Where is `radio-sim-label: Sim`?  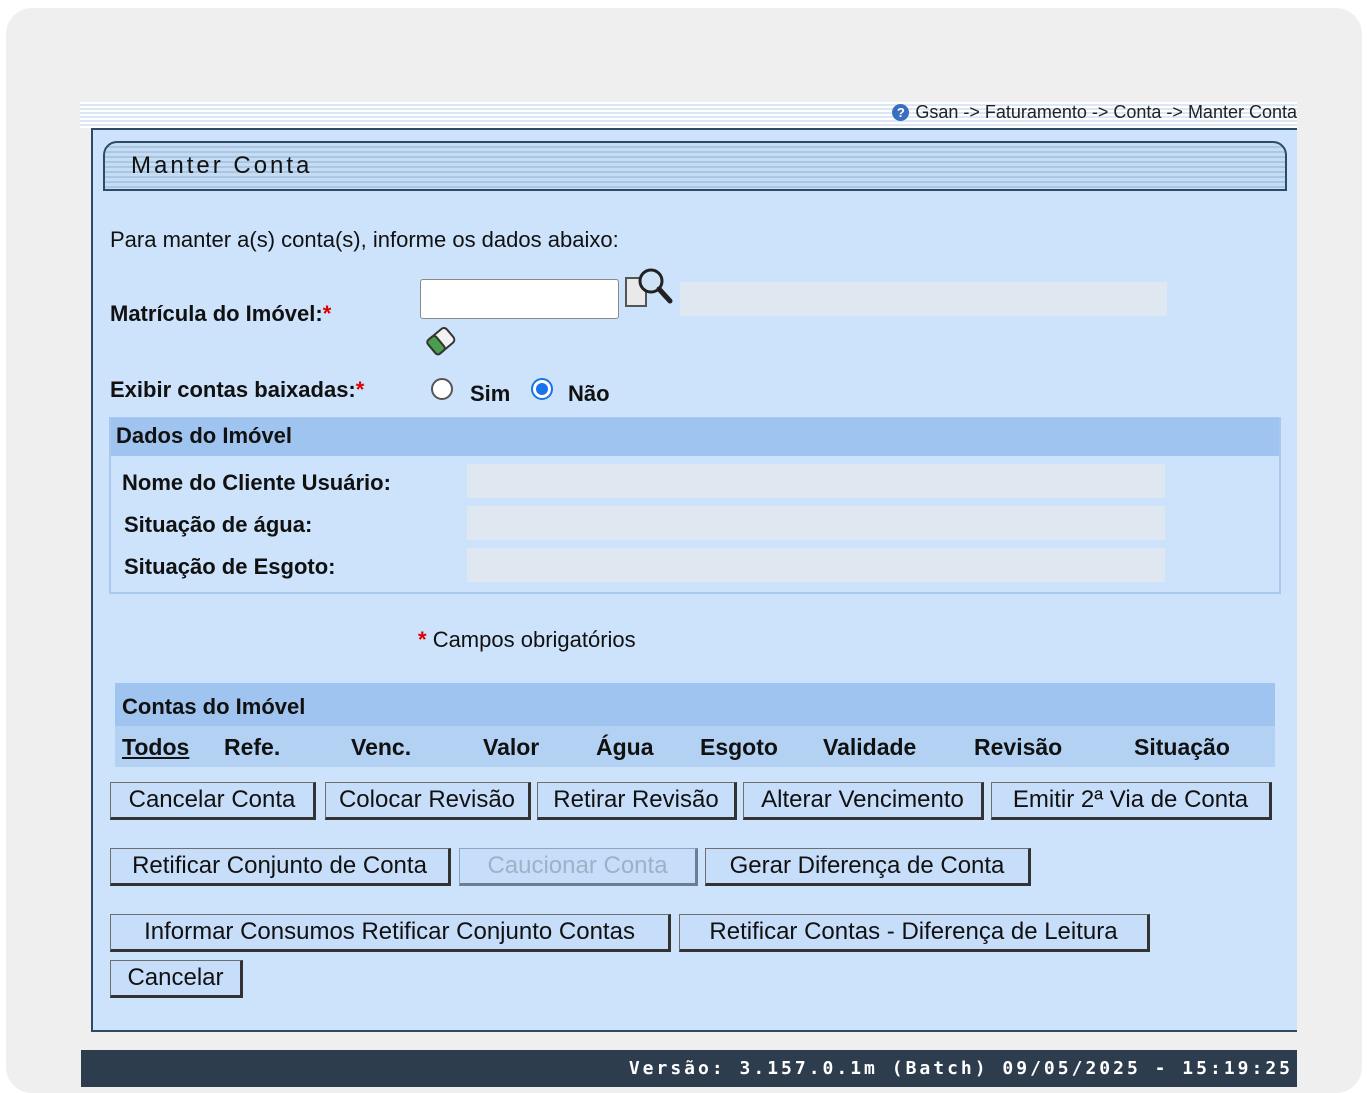 radio-sim-label: Sim is located at coordinates (490, 393).